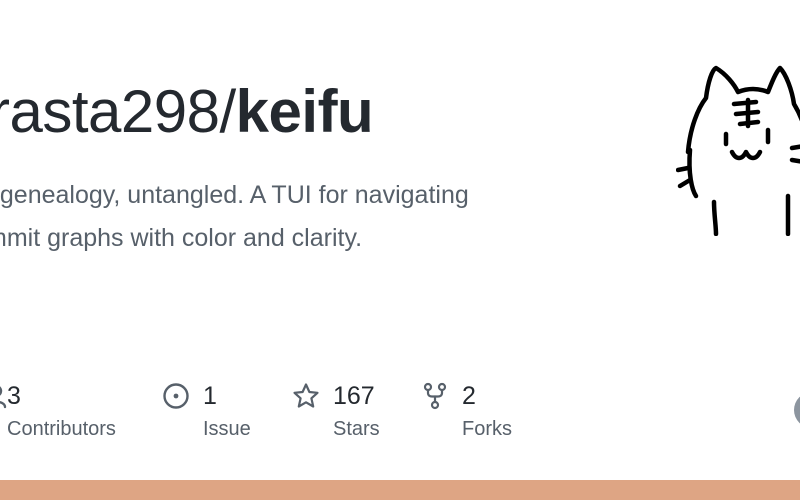 Image resolution: width=800 pixels, height=500 pixels. I want to click on stars-label: Stars, so click(356, 429).